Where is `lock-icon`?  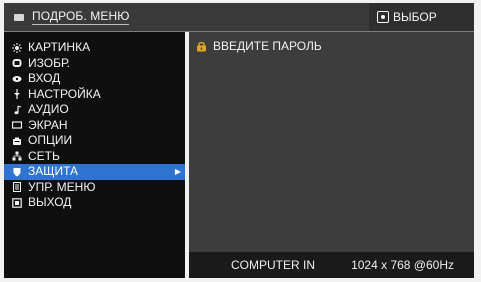
lock-icon is located at coordinates (201, 46).